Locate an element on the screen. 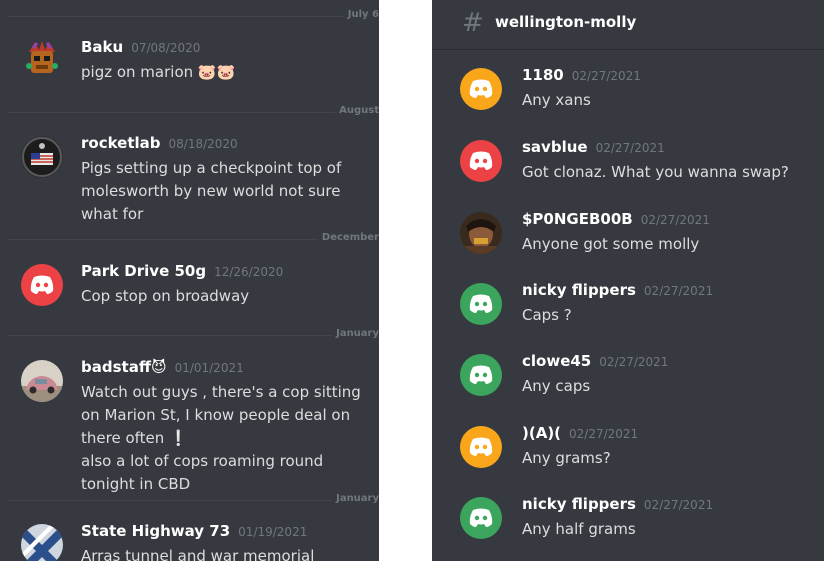 Image resolution: width=824 pixels, height=561 pixels. message-text: Any grams? is located at coordinates (566, 458).